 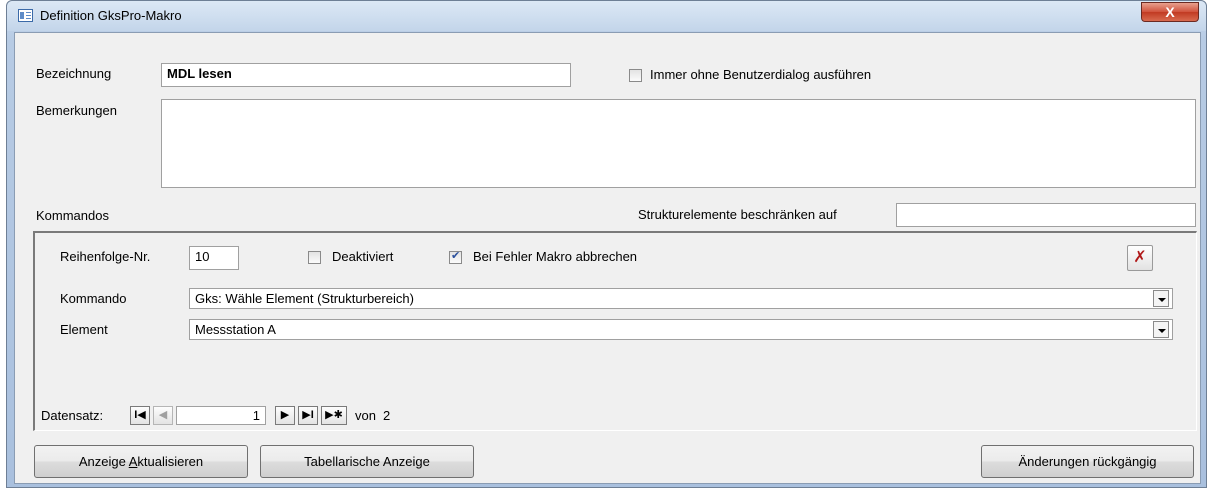 What do you see at coordinates (1087, 461) in the screenshot?
I see `undo-changes-button: Änderungen rückgängig` at bounding box center [1087, 461].